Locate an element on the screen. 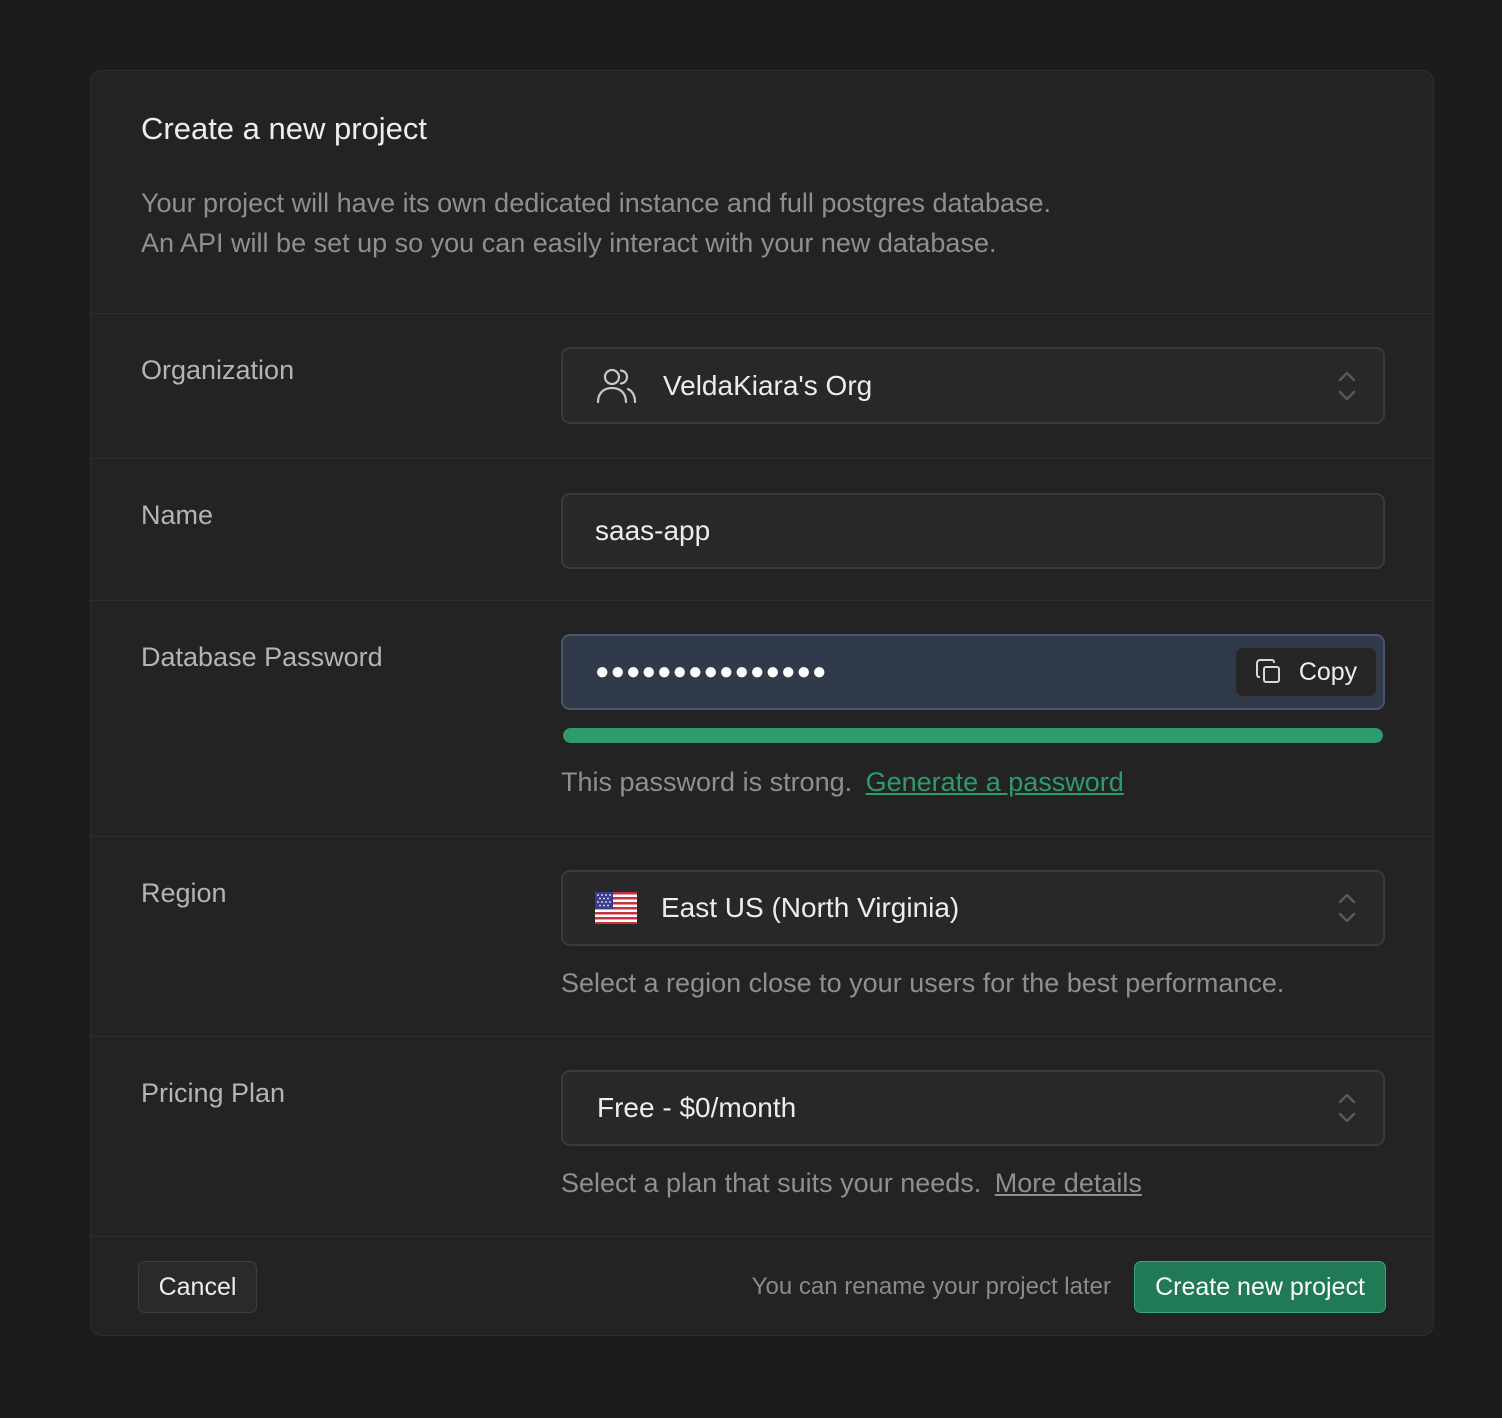  copy-button: Copy is located at coordinates (1306, 672).